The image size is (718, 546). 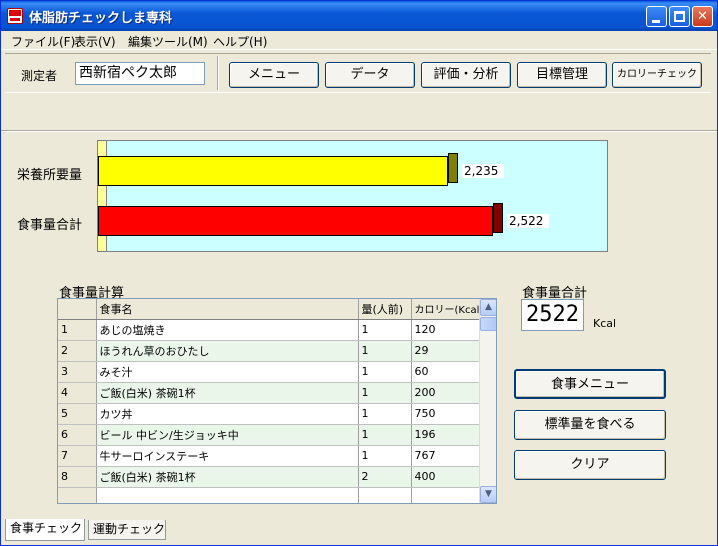 What do you see at coordinates (77, 495) in the screenshot?
I see `row-index` at bounding box center [77, 495].